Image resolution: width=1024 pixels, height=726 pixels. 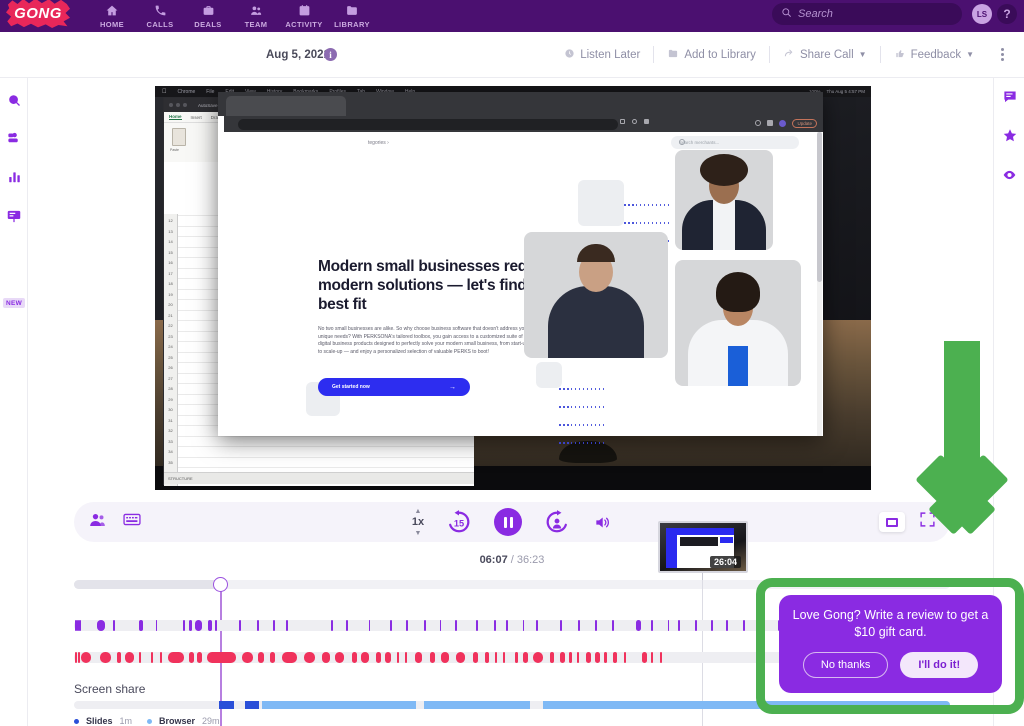 What do you see at coordinates (602, 55) in the screenshot?
I see `listen-later-button: Listen Later` at bounding box center [602, 55].